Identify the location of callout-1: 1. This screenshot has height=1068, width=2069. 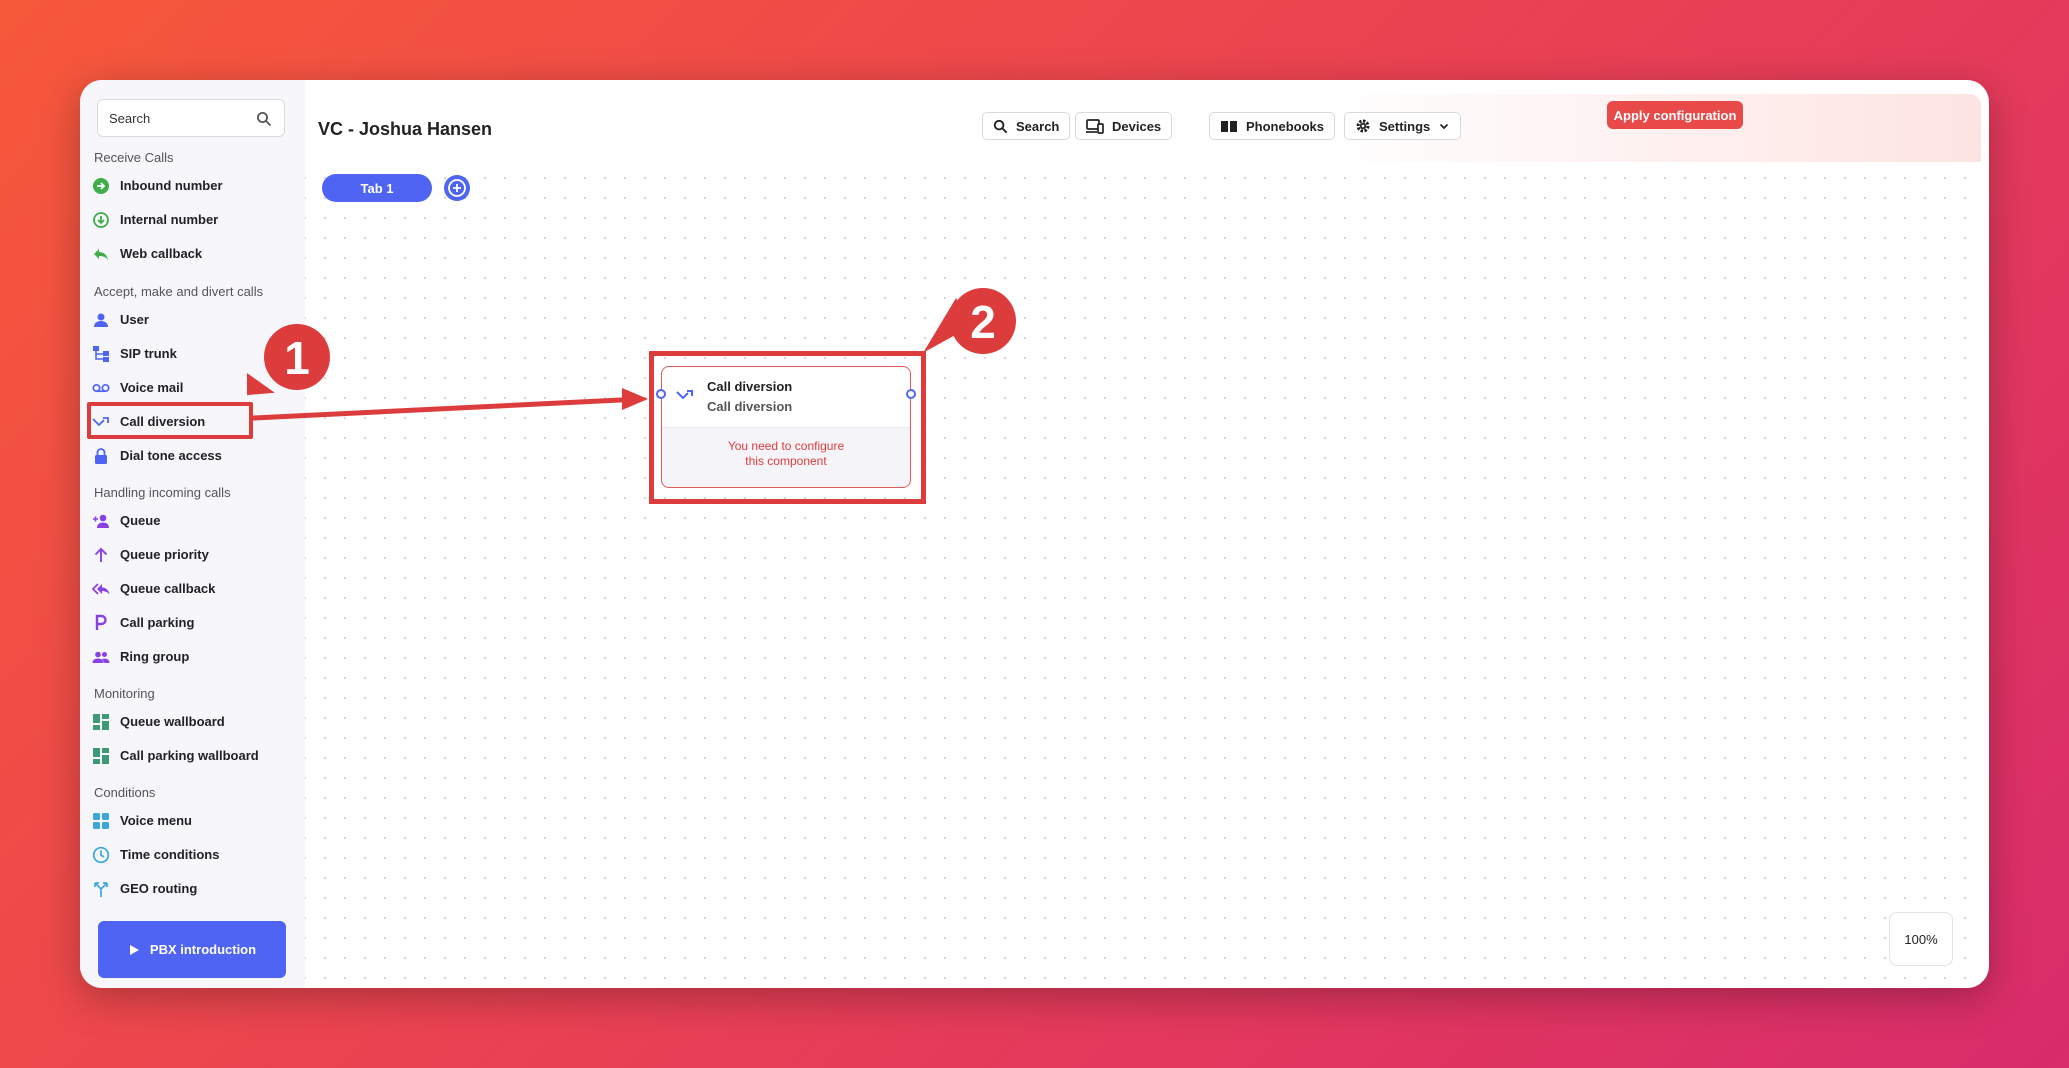
(288, 360).